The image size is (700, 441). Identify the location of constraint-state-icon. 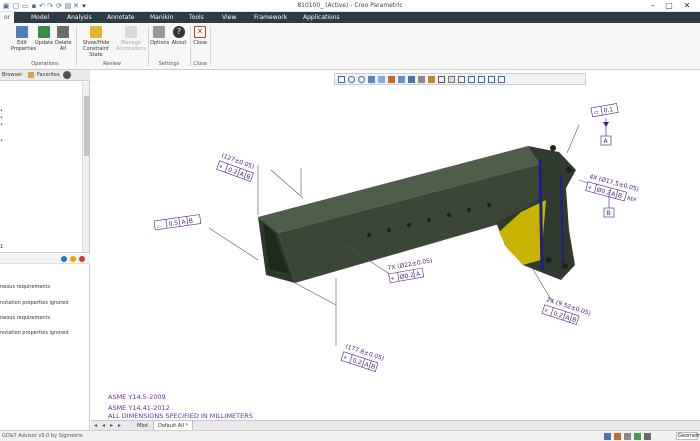
(96, 32).